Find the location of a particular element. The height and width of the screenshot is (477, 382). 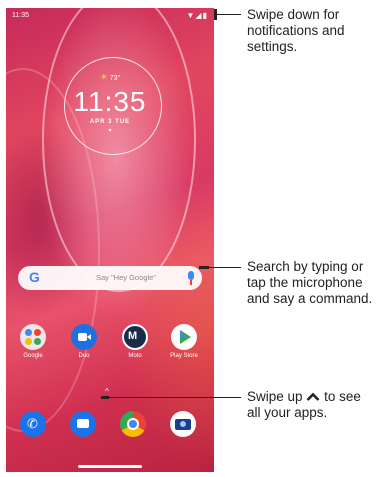

clock-expand-icon: ▾ is located at coordinates (110, 130).